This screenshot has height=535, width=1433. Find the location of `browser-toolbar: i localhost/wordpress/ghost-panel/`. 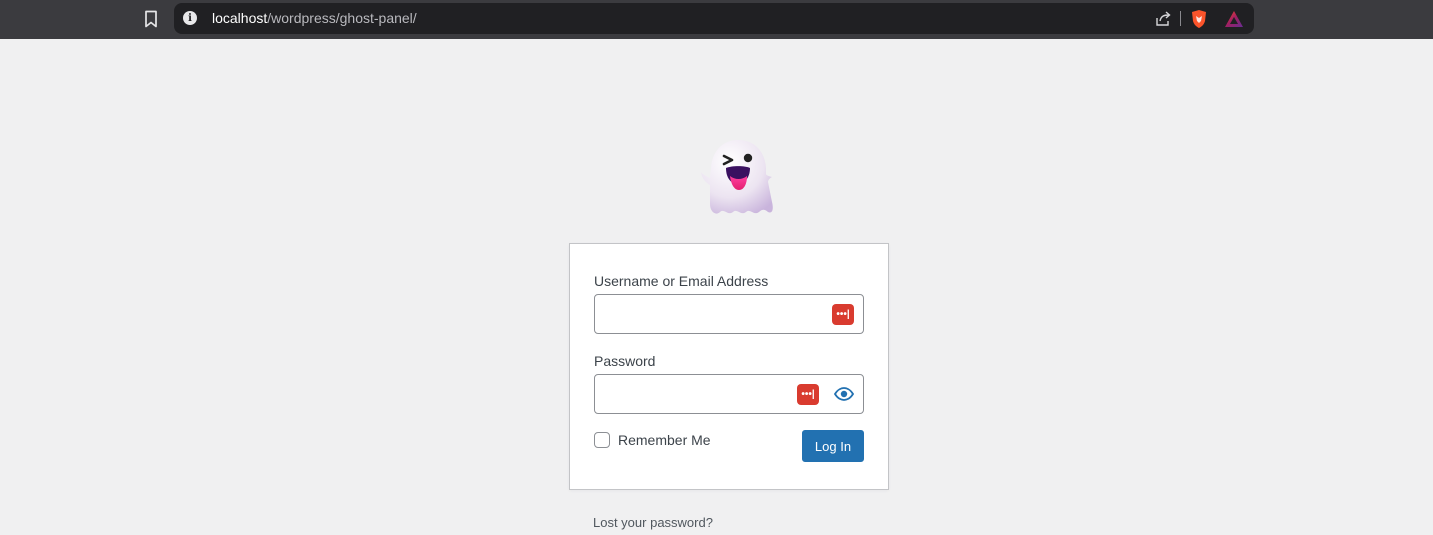

browser-toolbar: i localhost/wordpress/ghost-panel/ is located at coordinates (716, 19).